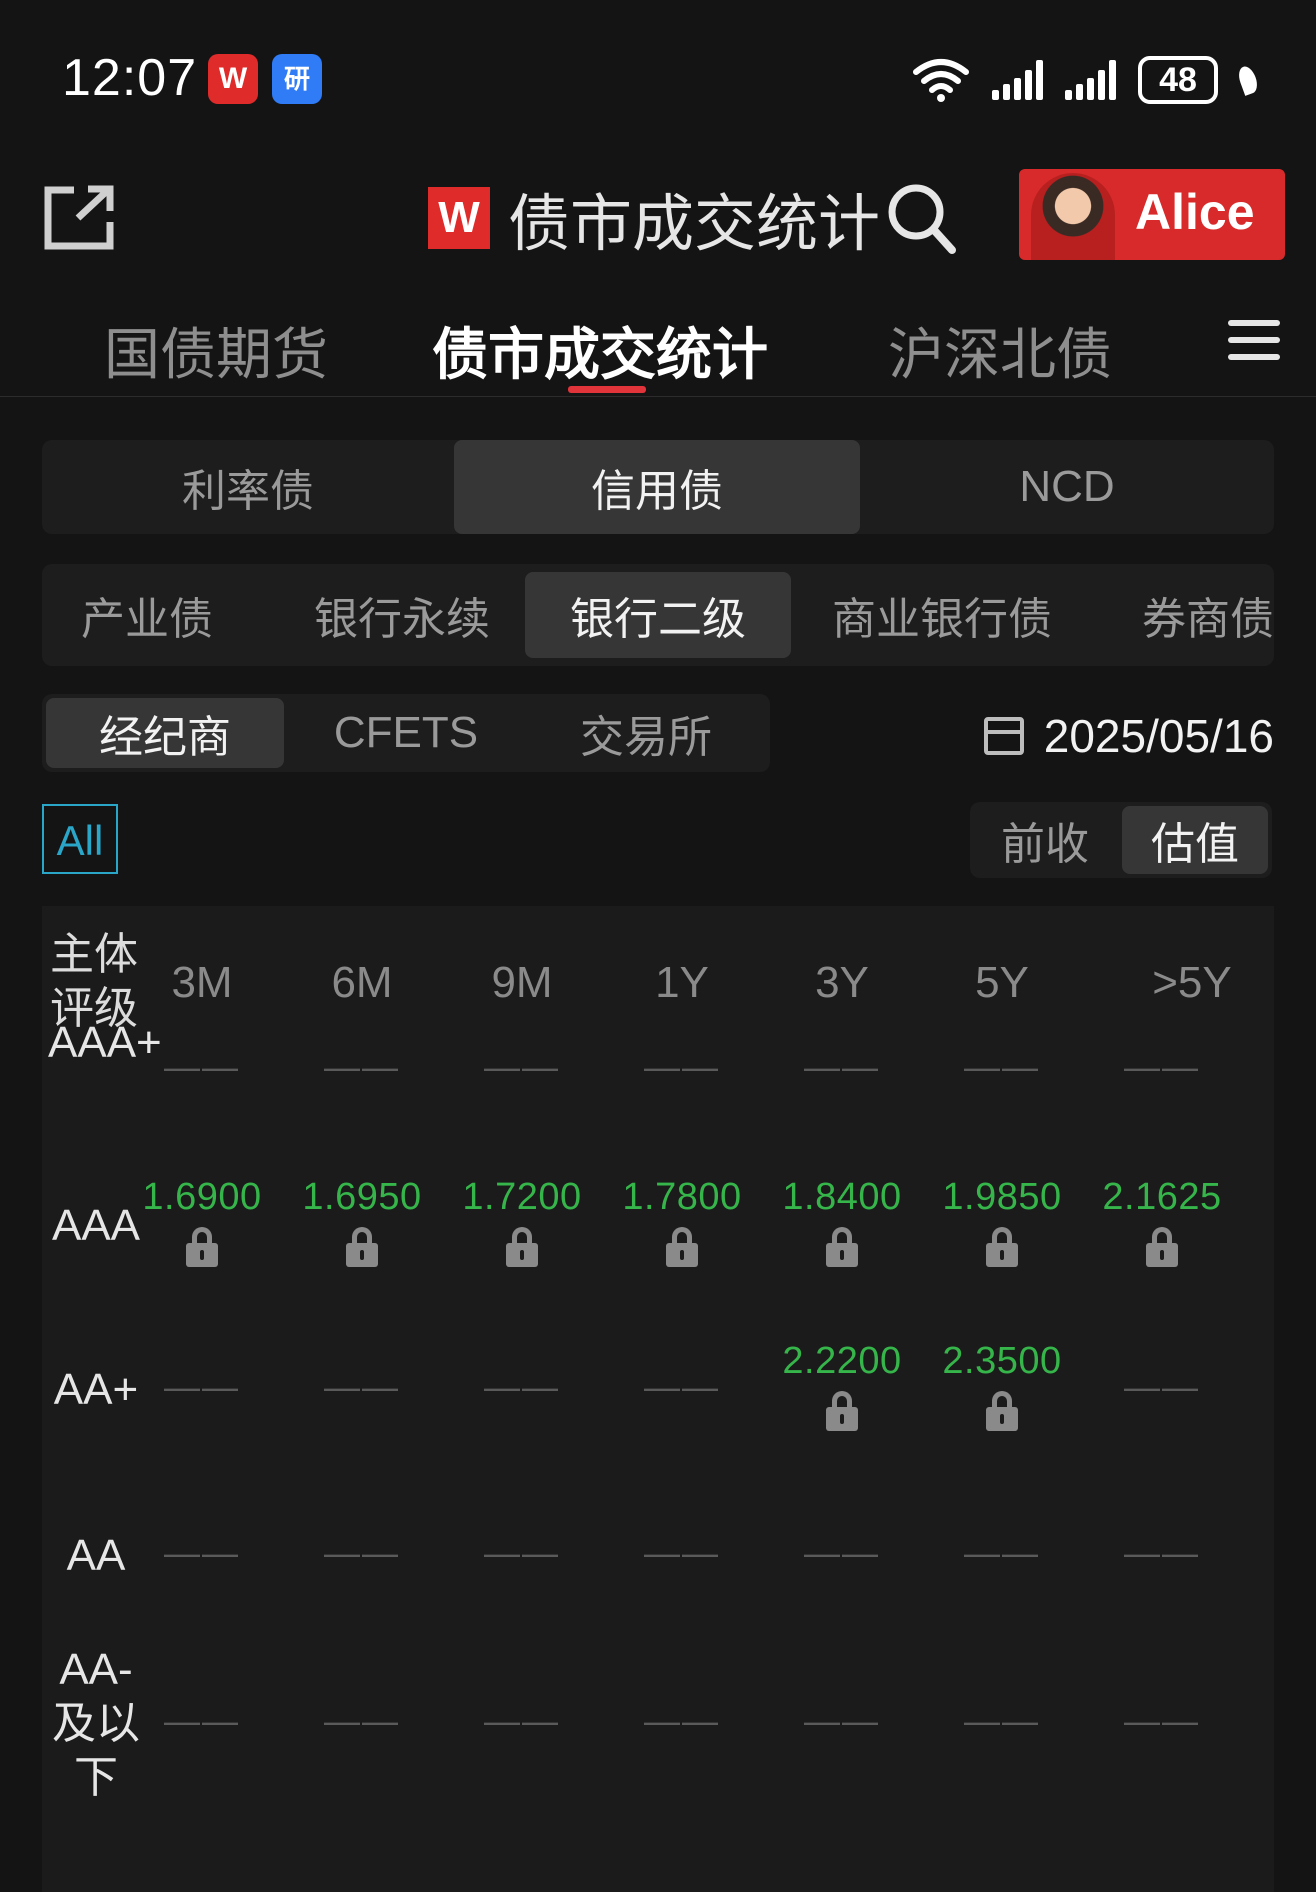 Image resolution: width=1316 pixels, height=1892 pixels. I want to click on share-button, so click(80, 217).